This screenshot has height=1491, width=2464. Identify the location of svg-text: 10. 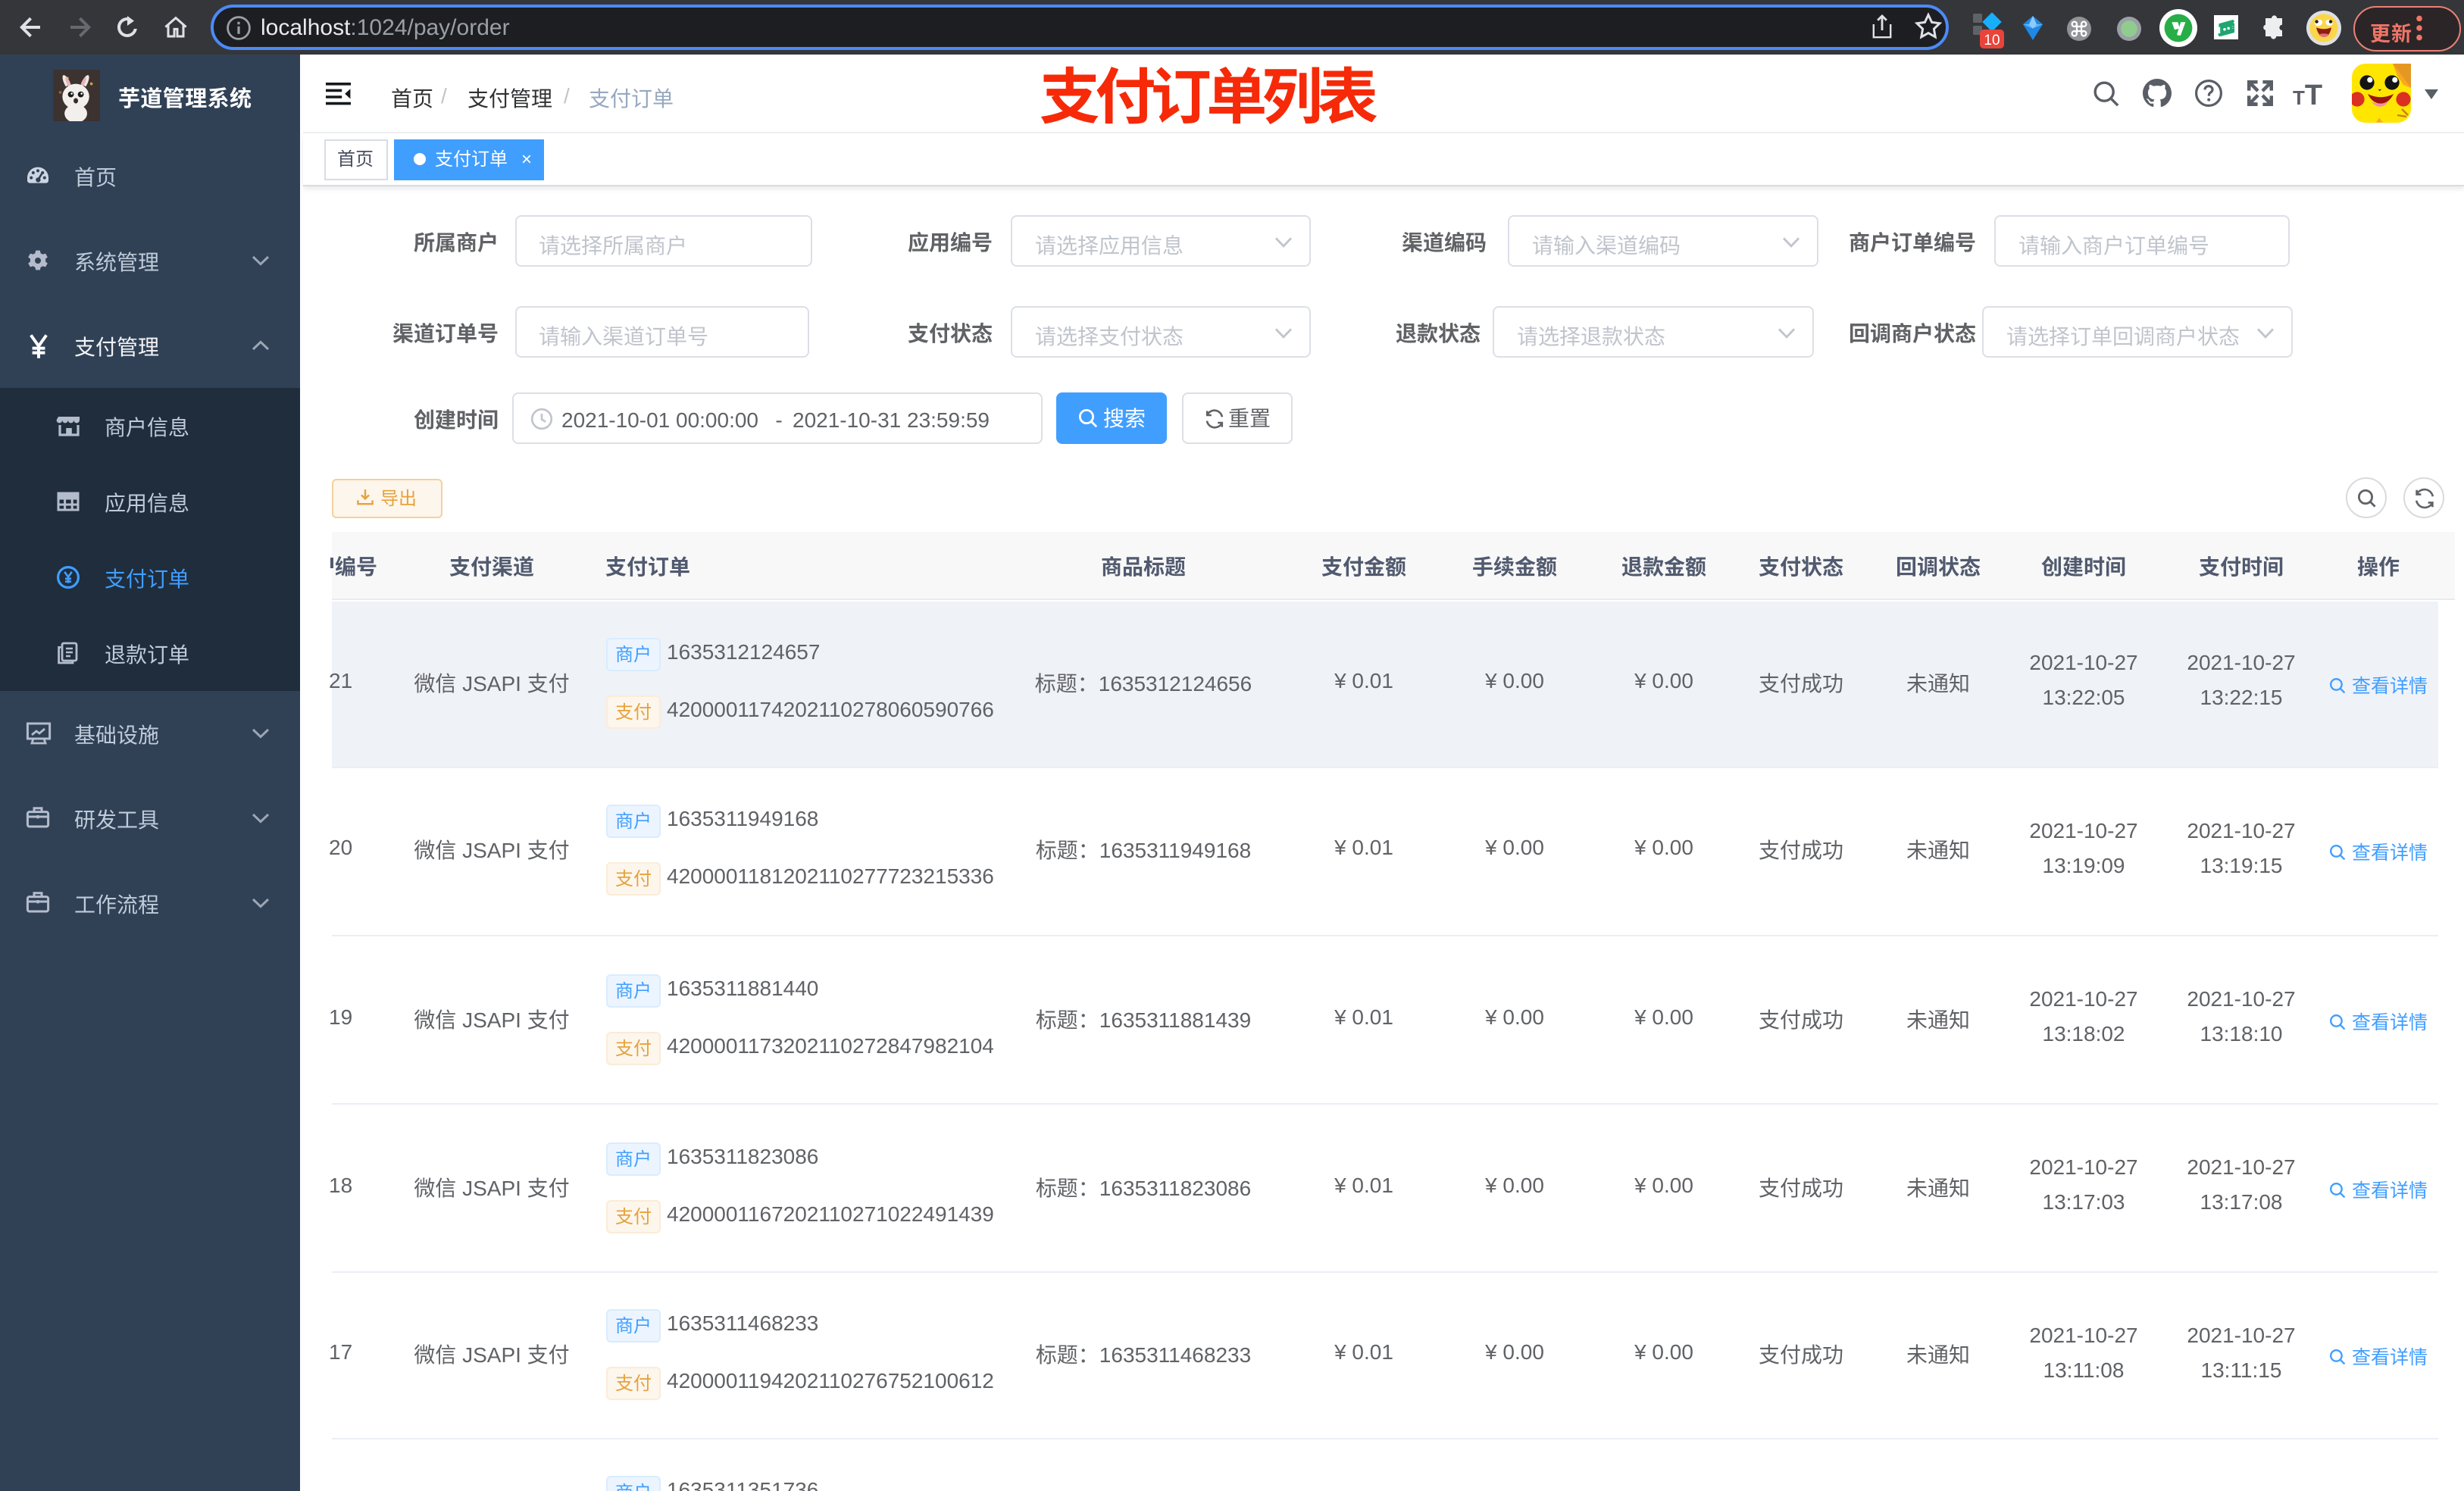
(1992, 40).